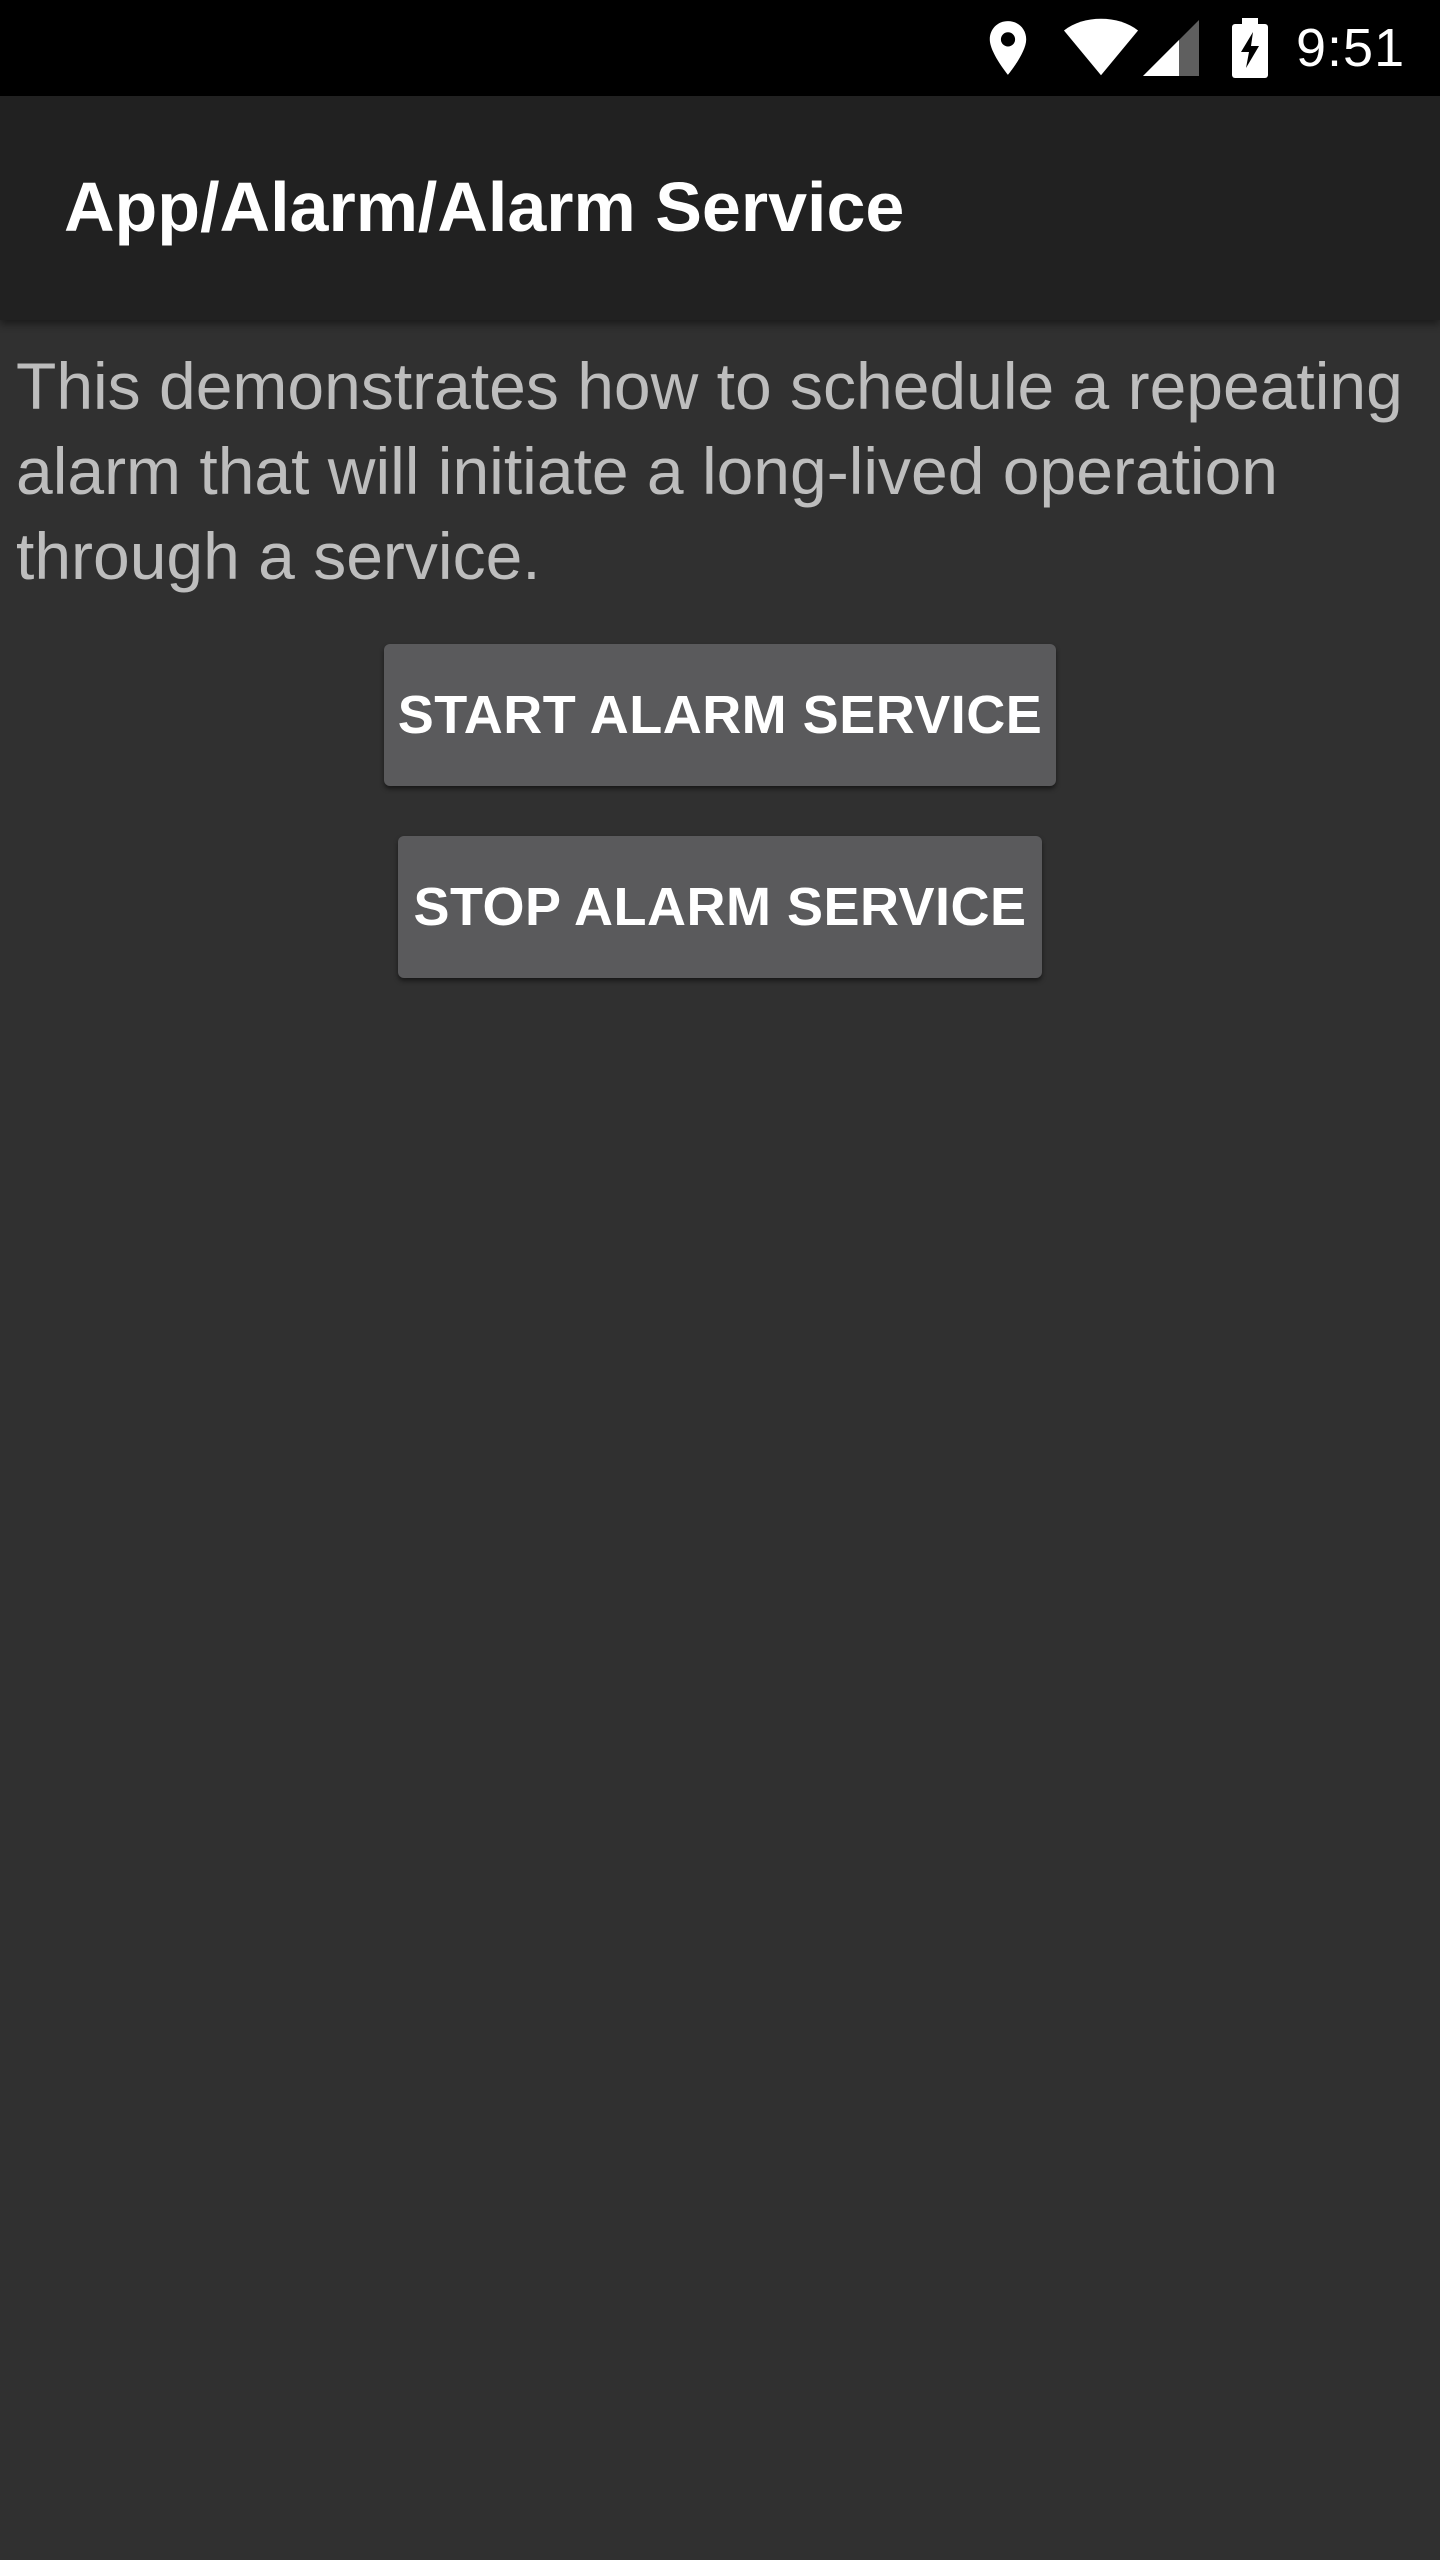 Image resolution: width=1440 pixels, height=2560 pixels. What do you see at coordinates (1171, 48) in the screenshot?
I see `signal-icon` at bounding box center [1171, 48].